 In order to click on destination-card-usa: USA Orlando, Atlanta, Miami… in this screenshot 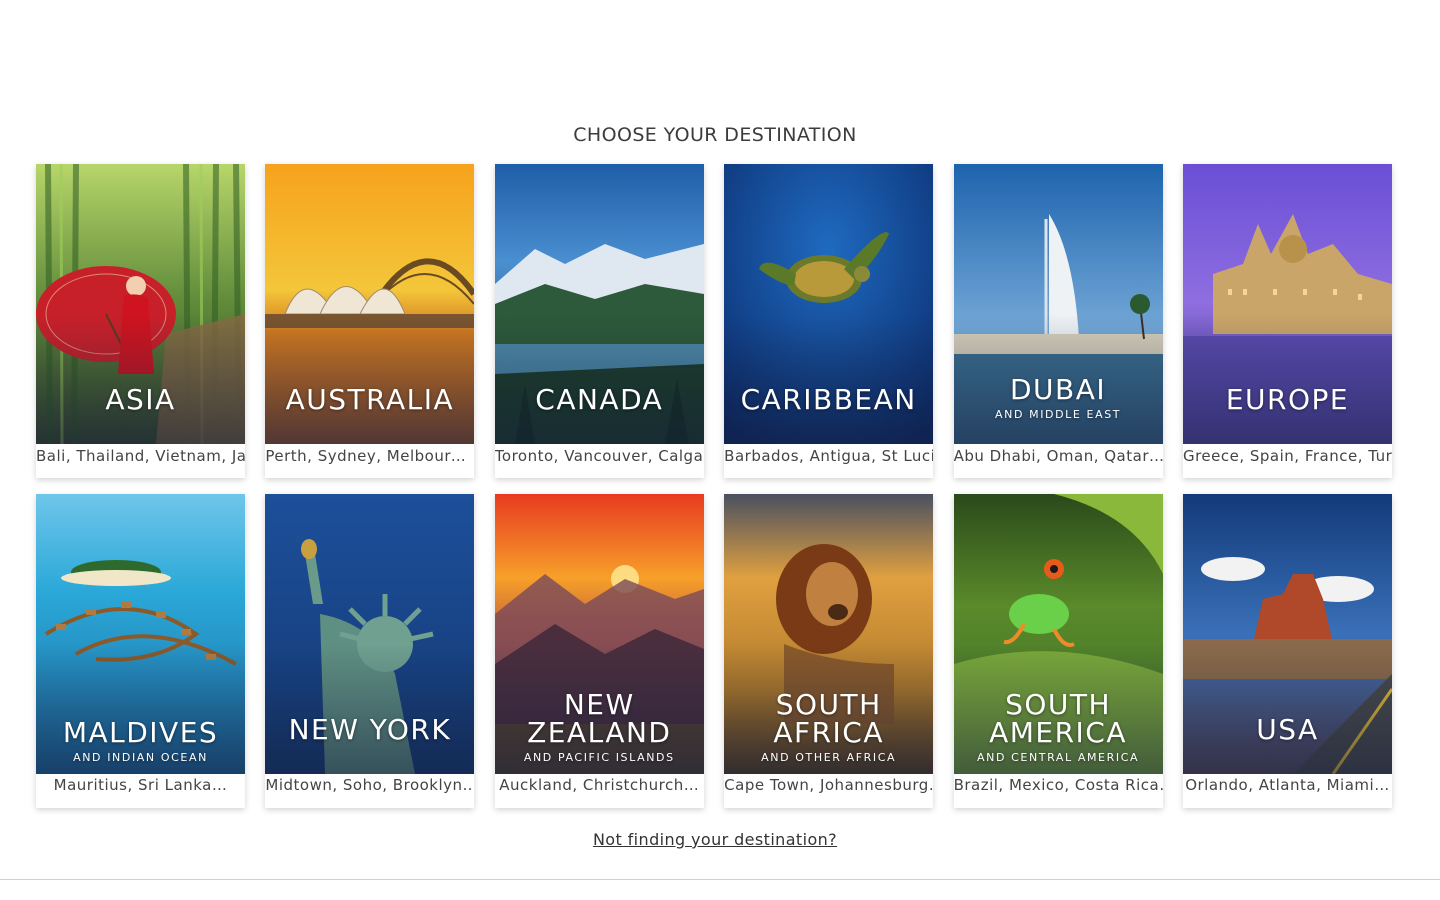, I will do `click(1287, 651)`.